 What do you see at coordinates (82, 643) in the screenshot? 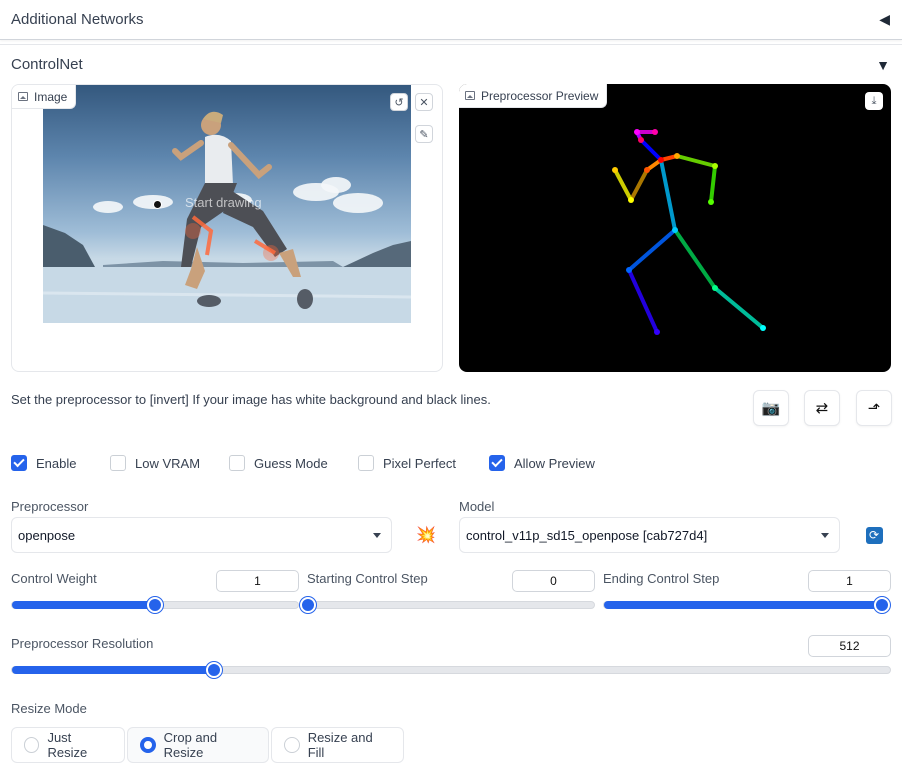
I see `resolution-label: Preprocessor Resolution` at bounding box center [82, 643].